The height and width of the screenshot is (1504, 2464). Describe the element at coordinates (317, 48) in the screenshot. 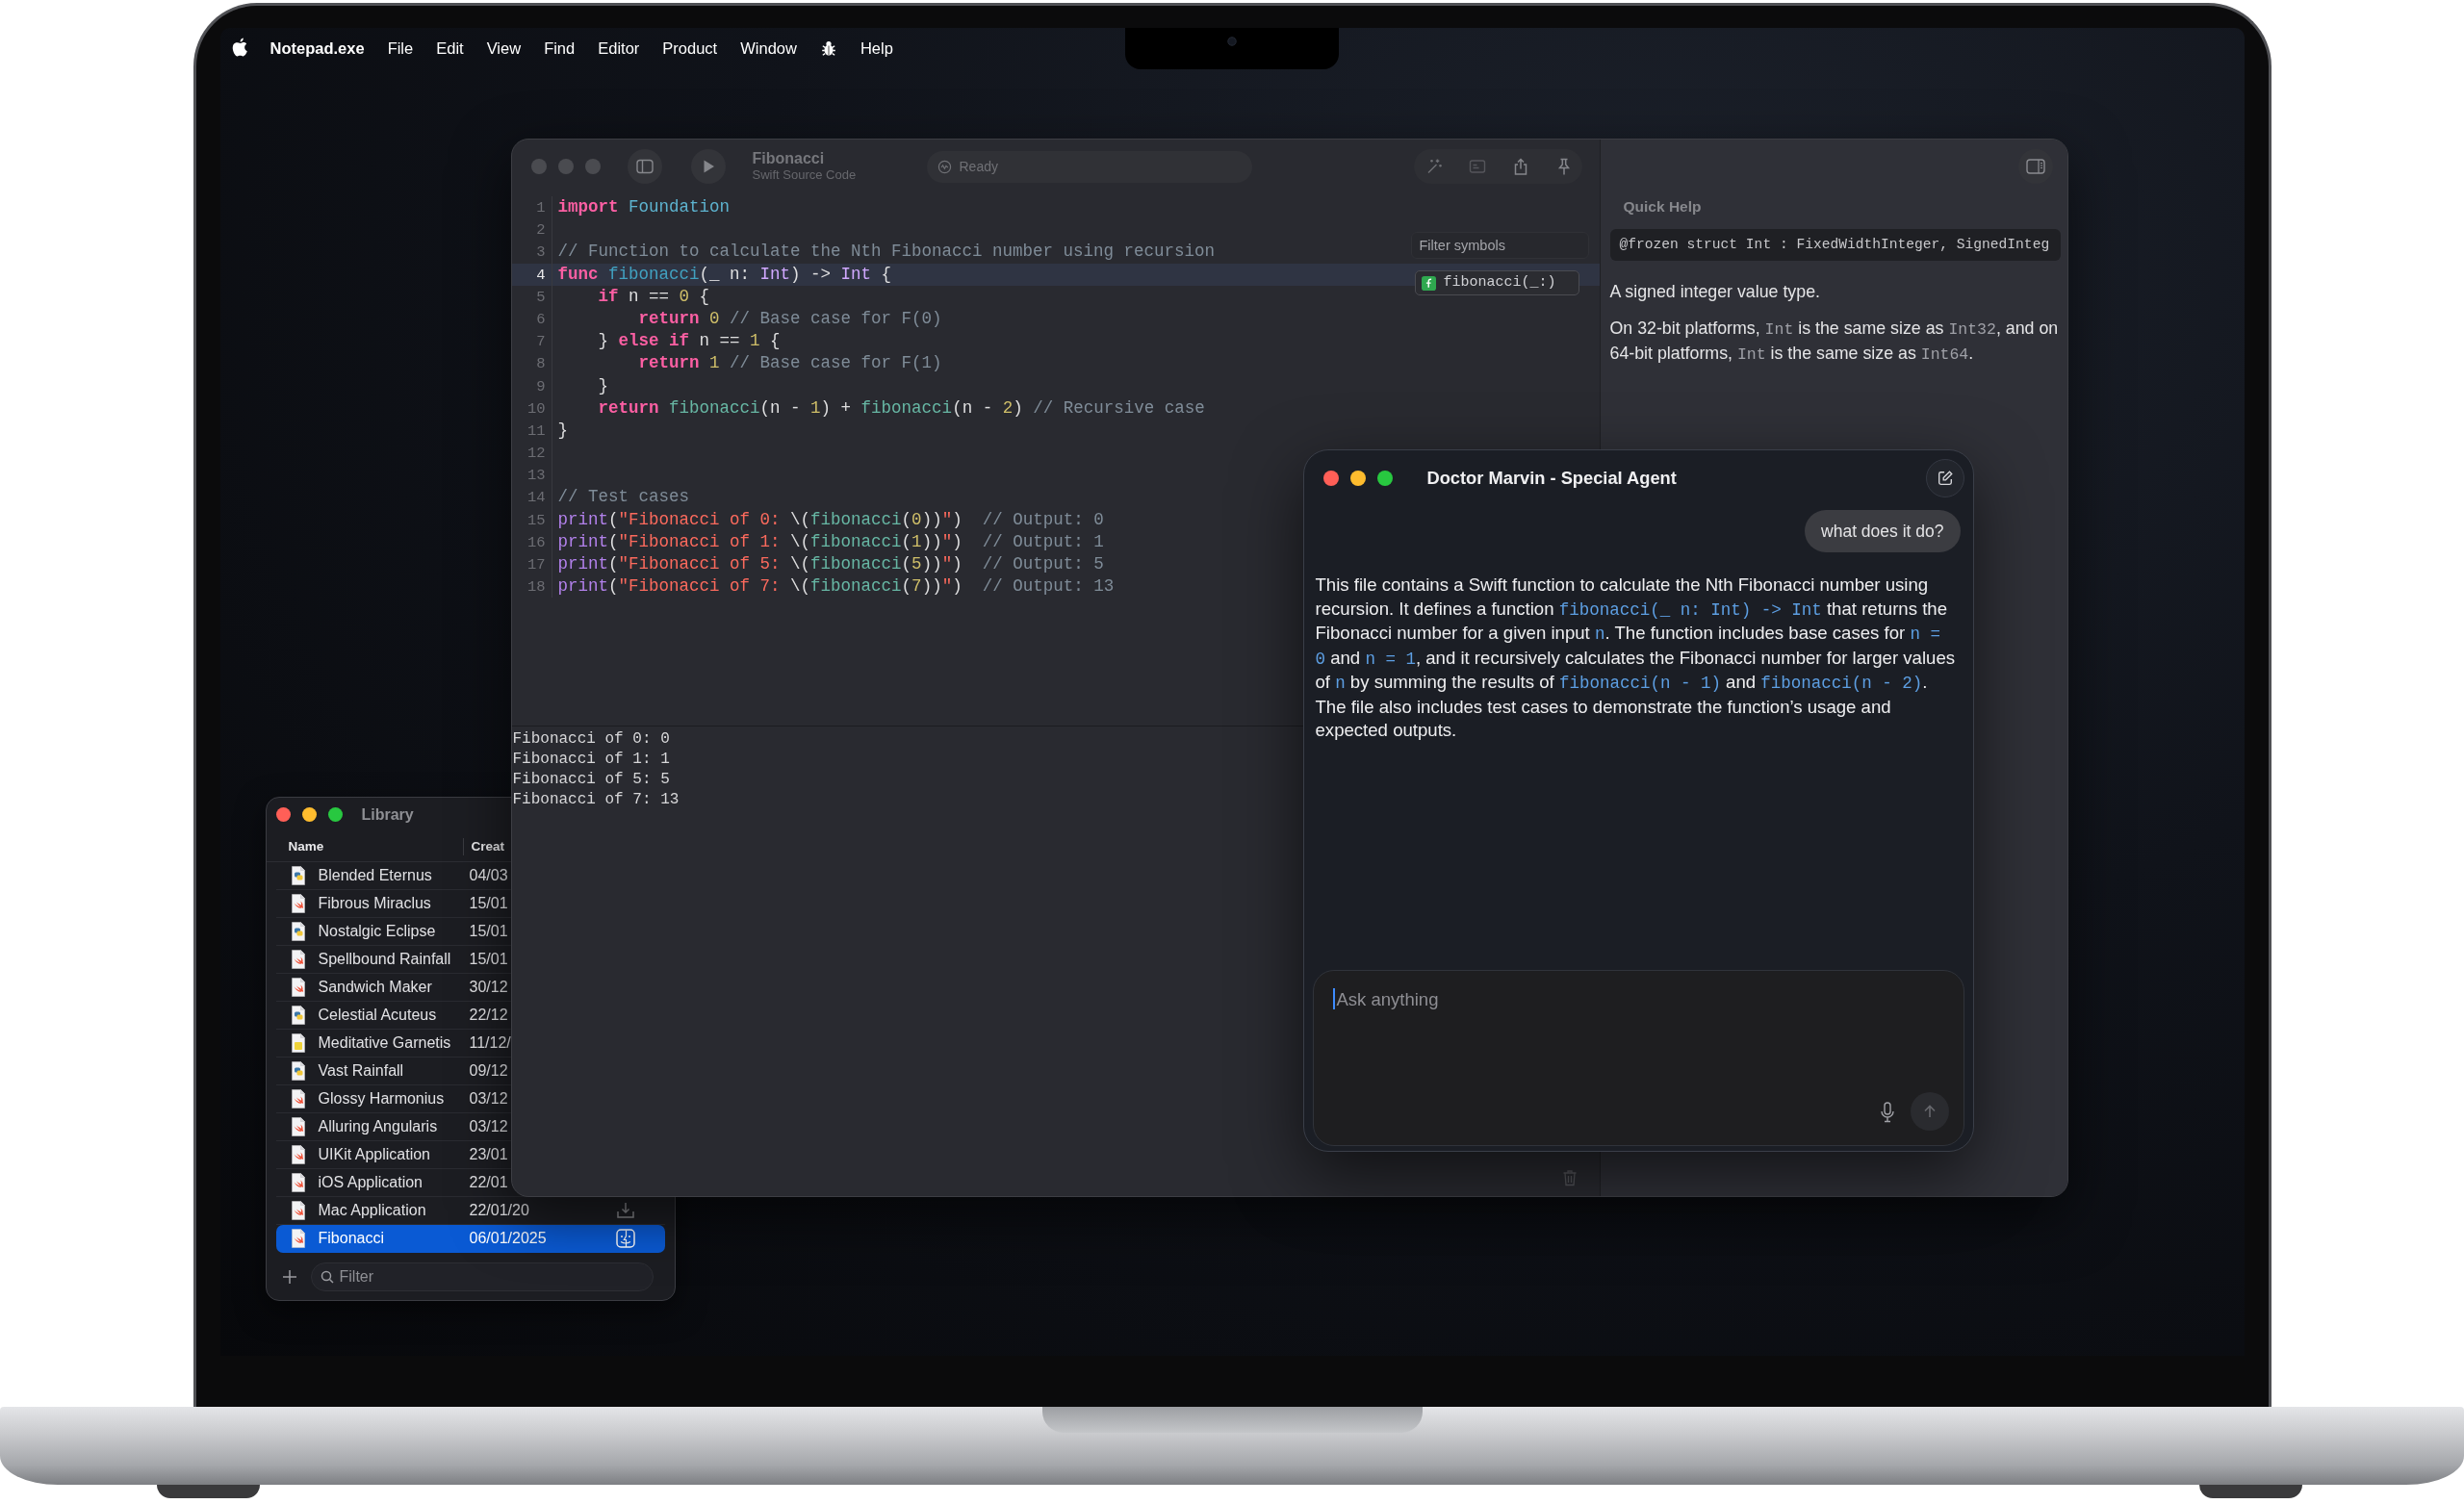

I see `app-menu: Notepad.exe` at that location.